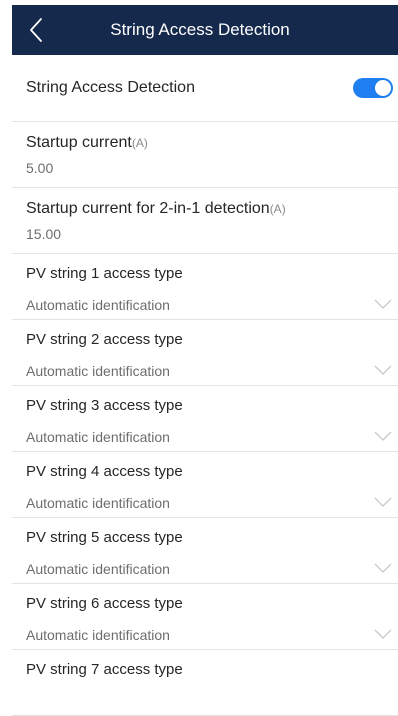  I want to click on page-title: String Access Detection, so click(200, 29).